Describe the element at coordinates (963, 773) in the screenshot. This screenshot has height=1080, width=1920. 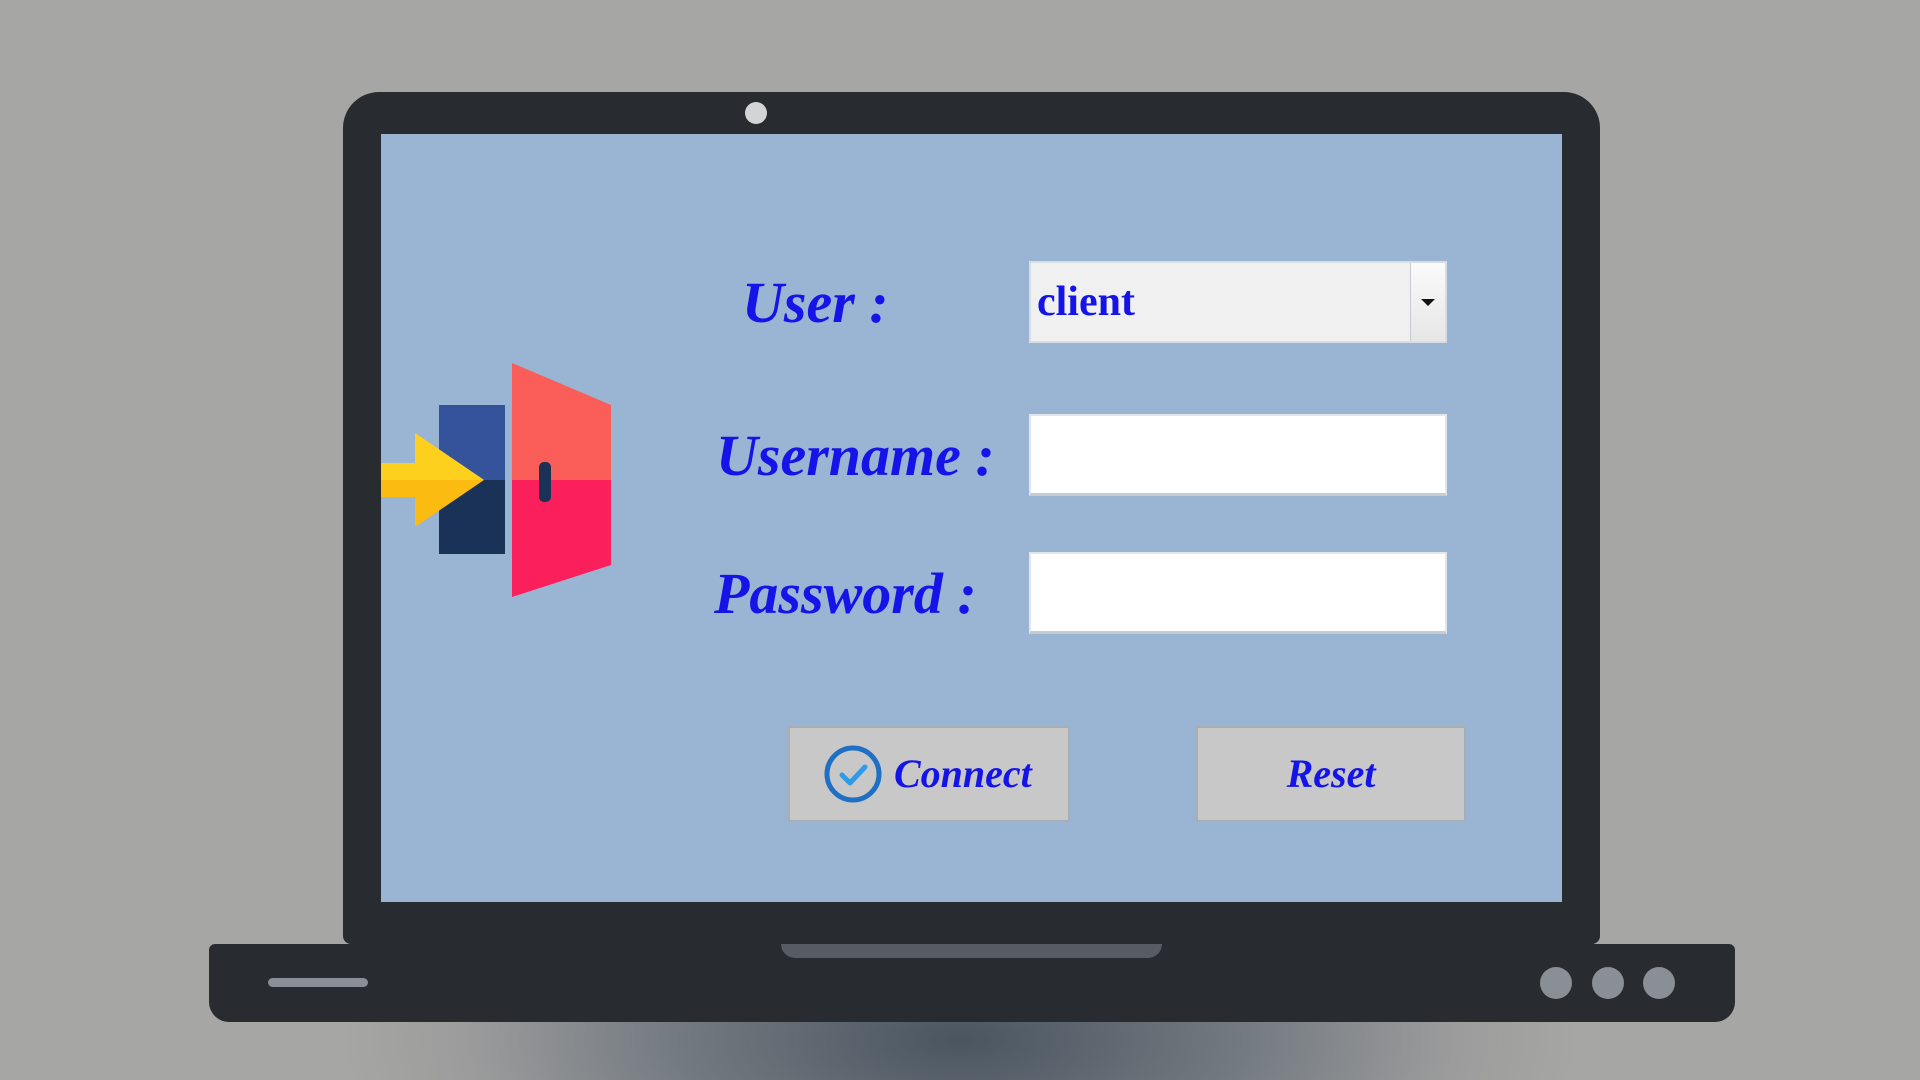
I see `connect-button-label: Connect` at that location.